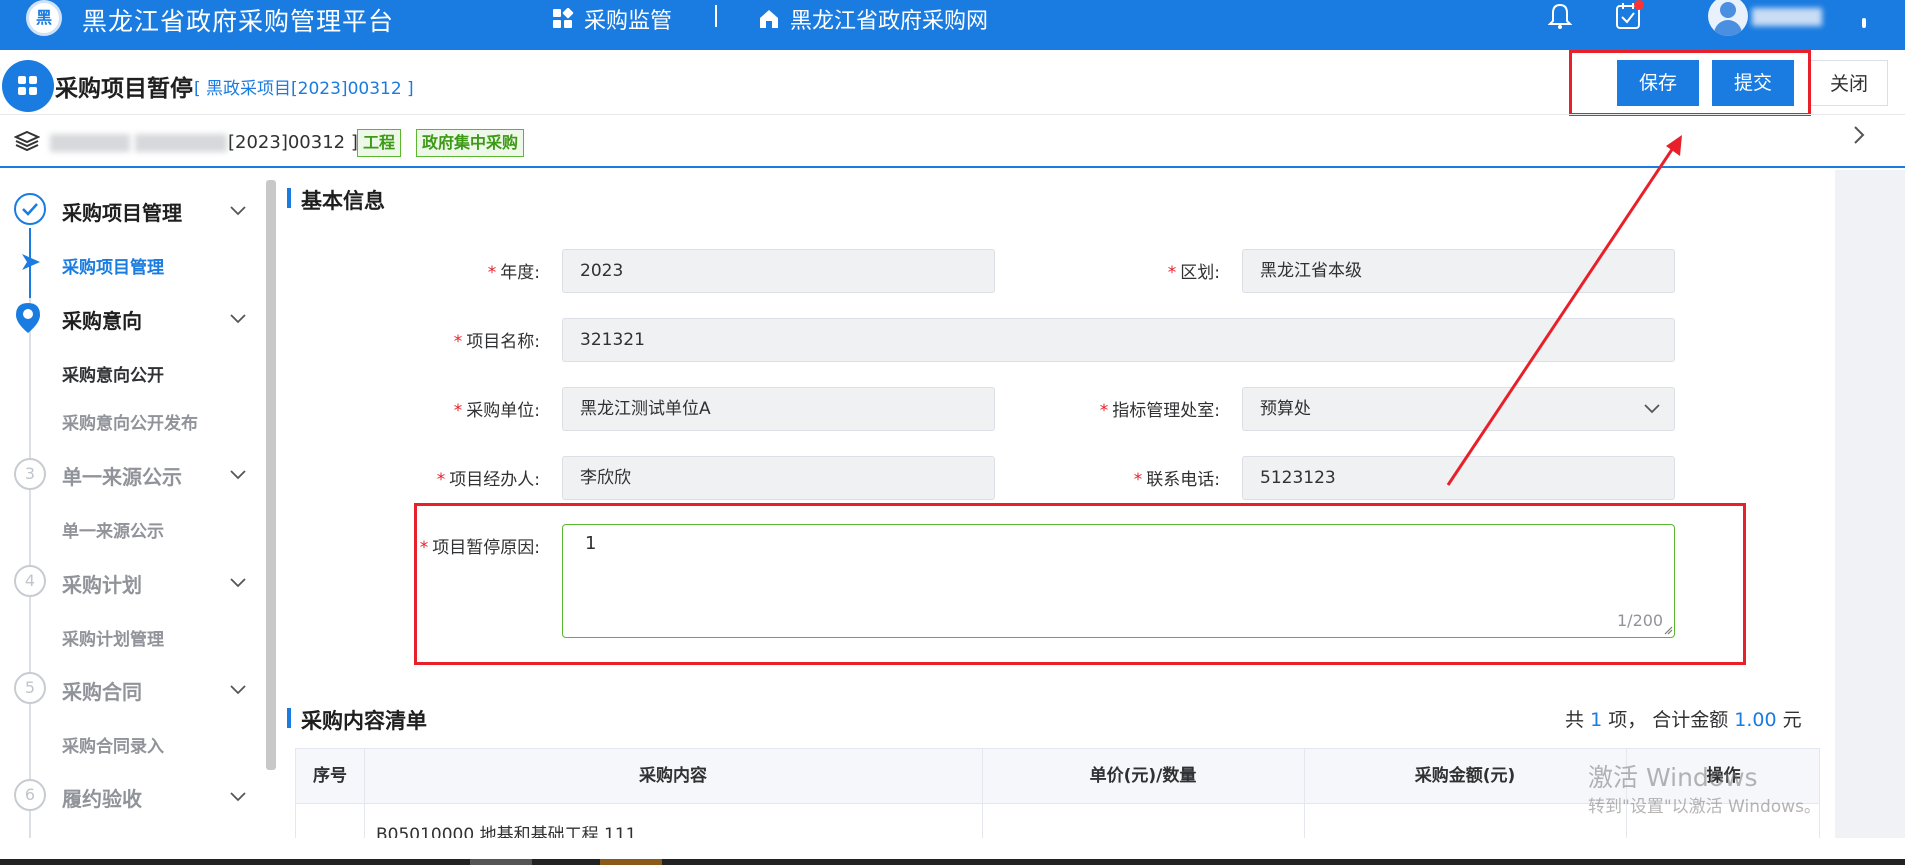  I want to click on nav-procurement-website: 黑龙江省政府采购网, so click(873, 19).